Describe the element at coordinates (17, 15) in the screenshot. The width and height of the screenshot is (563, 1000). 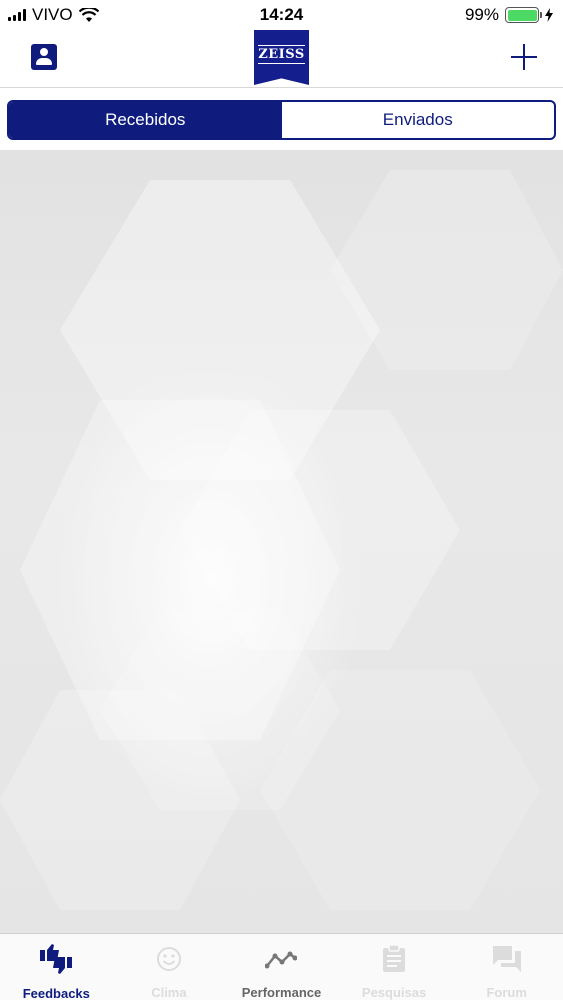
I see `signal-icon` at that location.